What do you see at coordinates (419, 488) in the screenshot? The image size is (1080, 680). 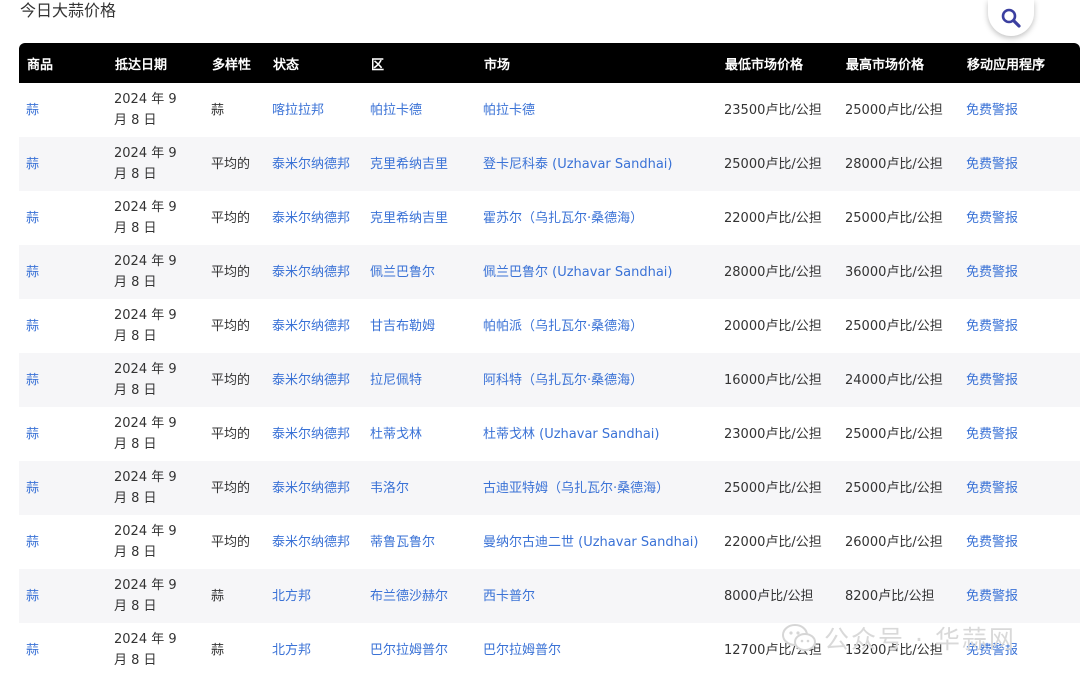 I see `table-cell: 韦洛尔` at bounding box center [419, 488].